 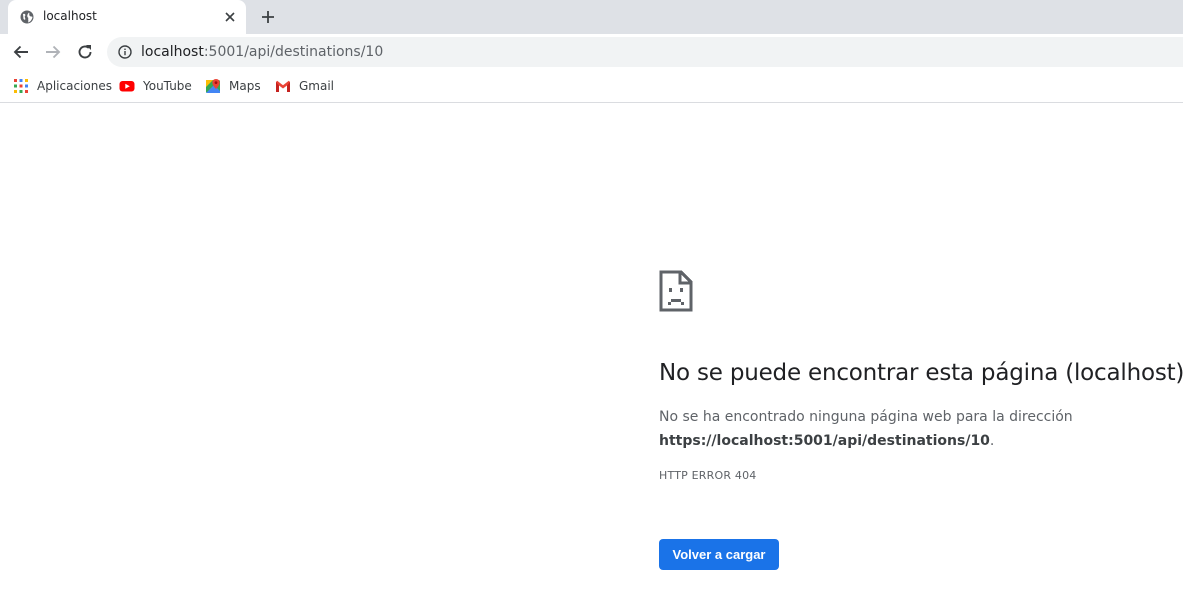 I want to click on bookmark-label: Maps, so click(x=245, y=86).